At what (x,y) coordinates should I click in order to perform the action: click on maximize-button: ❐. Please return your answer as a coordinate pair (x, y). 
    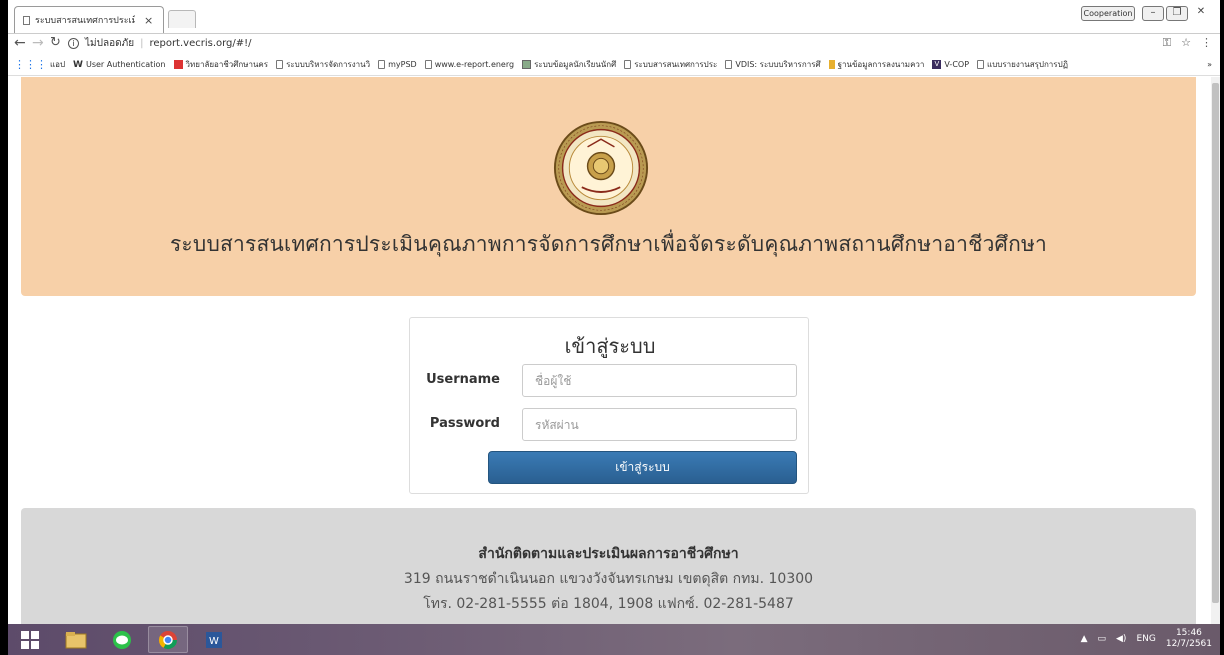
    Looking at the image, I should click on (1177, 13).